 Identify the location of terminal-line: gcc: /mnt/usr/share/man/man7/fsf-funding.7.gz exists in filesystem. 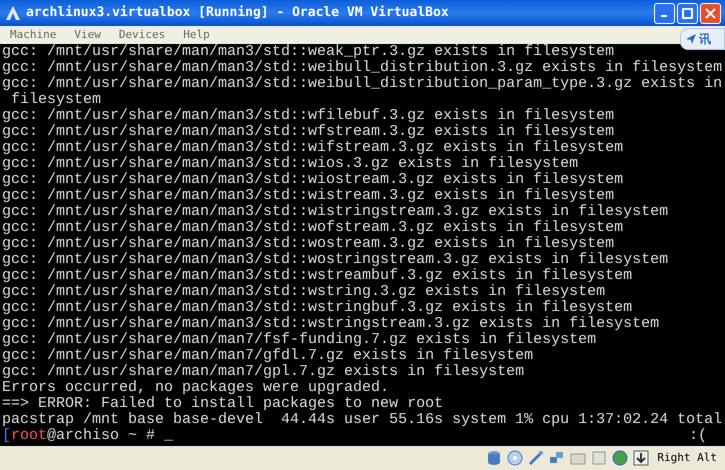
(299, 340).